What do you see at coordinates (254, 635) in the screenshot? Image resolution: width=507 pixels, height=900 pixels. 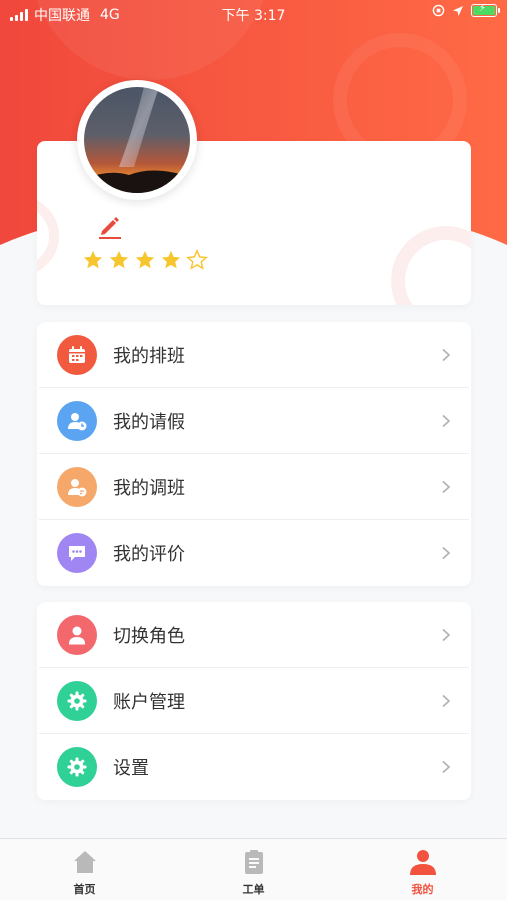 I see `menu-item: 切换角色` at bounding box center [254, 635].